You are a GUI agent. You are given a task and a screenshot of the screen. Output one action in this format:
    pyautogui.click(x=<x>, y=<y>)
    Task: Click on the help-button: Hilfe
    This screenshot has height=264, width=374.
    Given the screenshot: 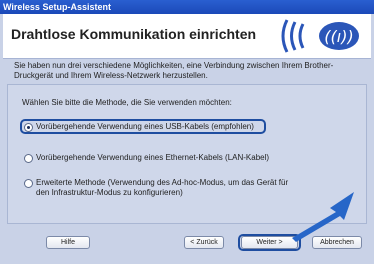 What is the action you would take?
    pyautogui.click(x=68, y=242)
    